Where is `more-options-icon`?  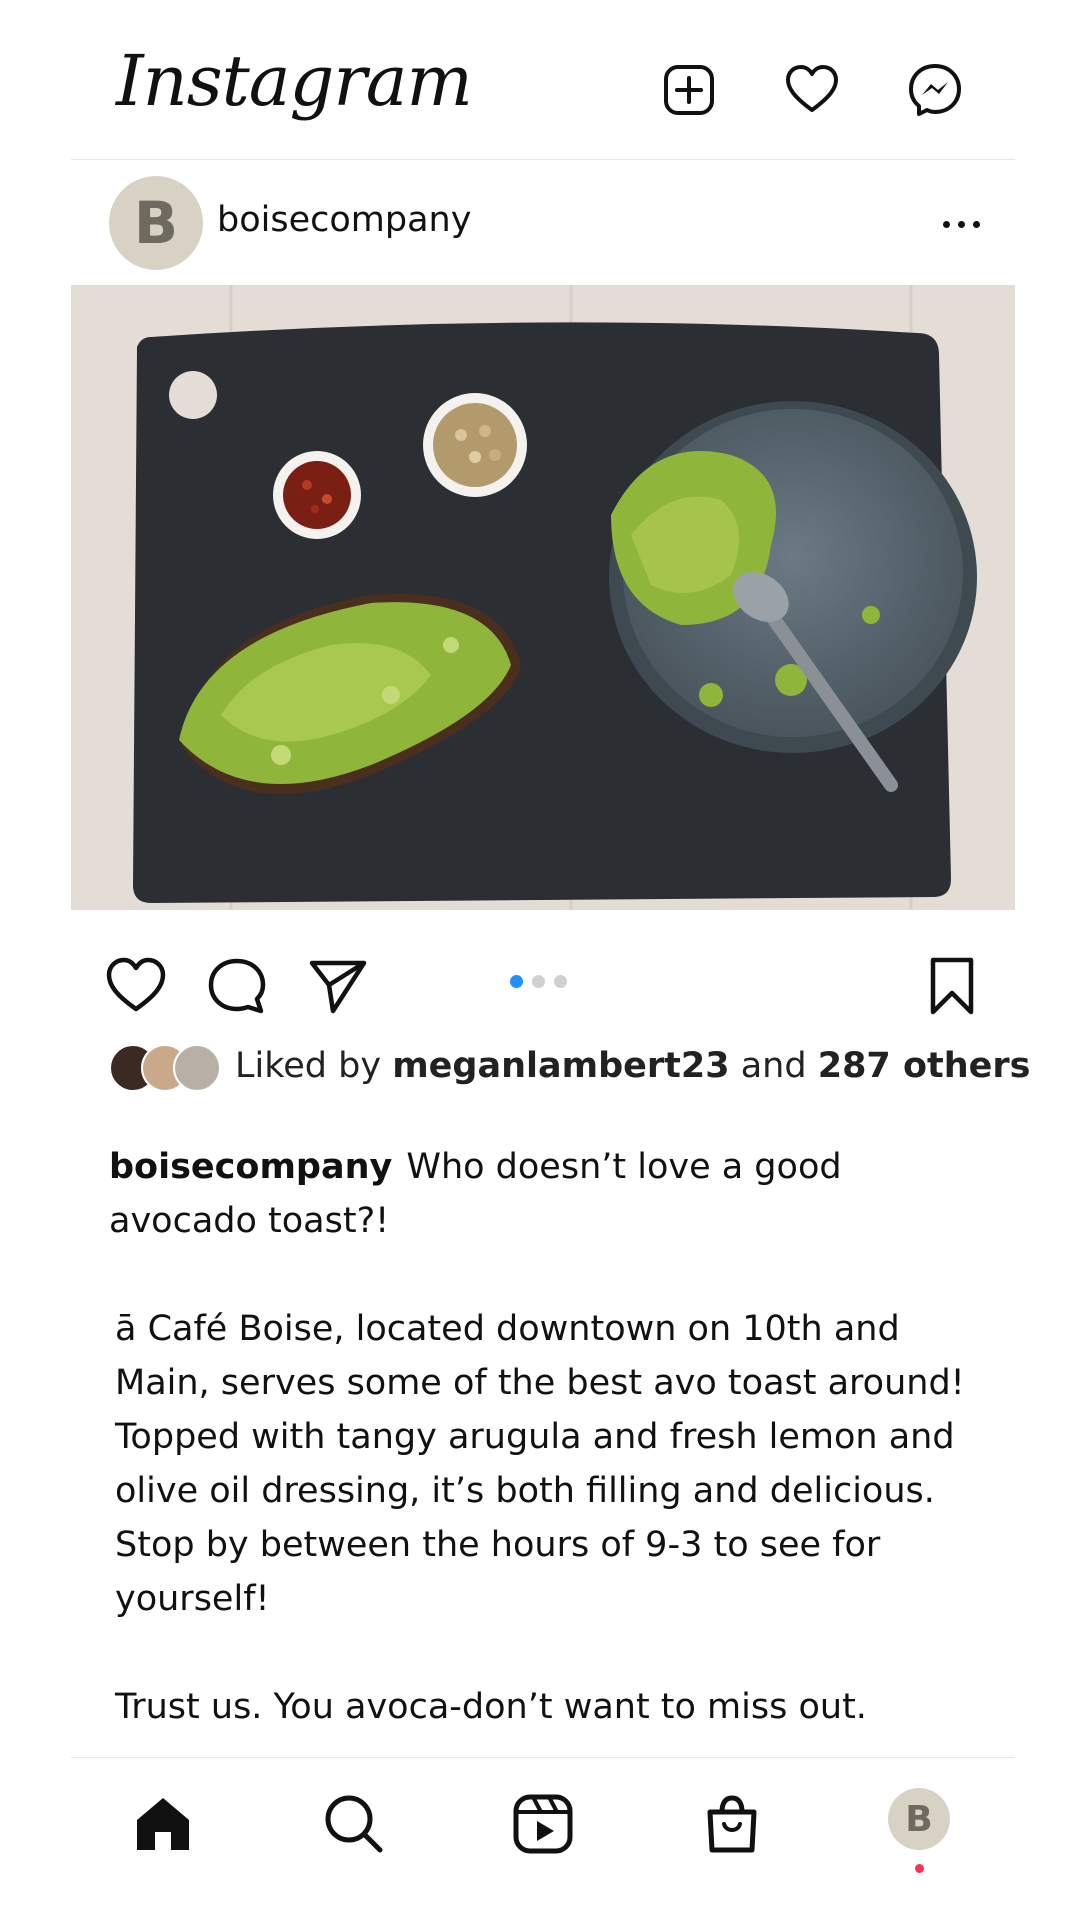
more-options-icon is located at coordinates (961, 224).